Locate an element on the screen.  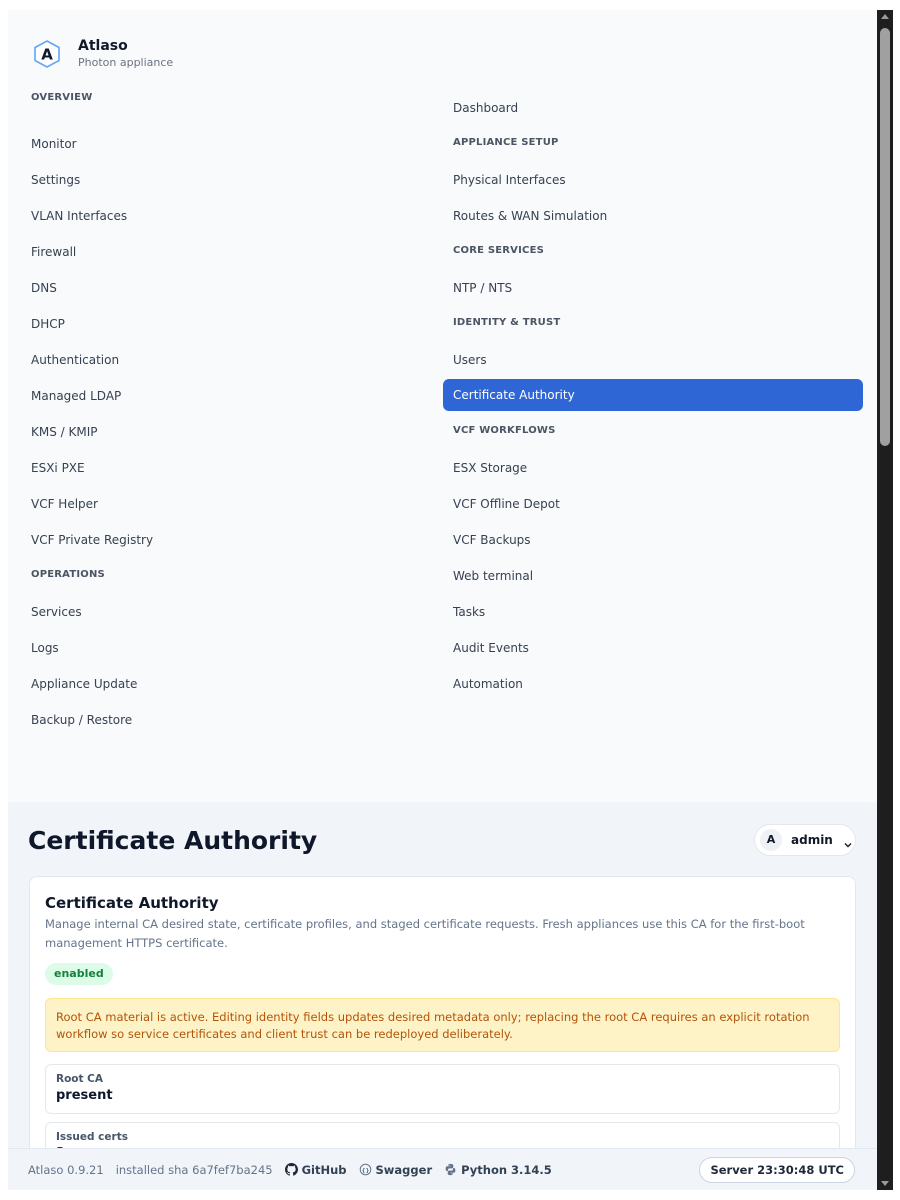
python-icon is located at coordinates (450, 1169).